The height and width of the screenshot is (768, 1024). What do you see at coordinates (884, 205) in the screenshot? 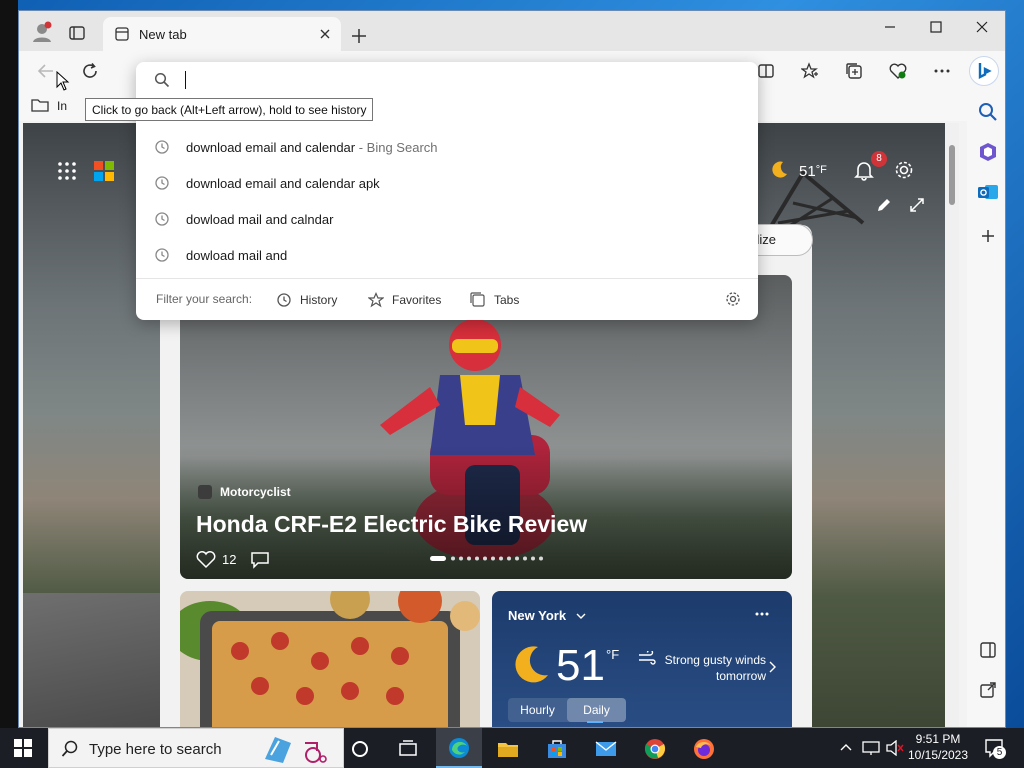
I see `edit-background-icon` at bounding box center [884, 205].